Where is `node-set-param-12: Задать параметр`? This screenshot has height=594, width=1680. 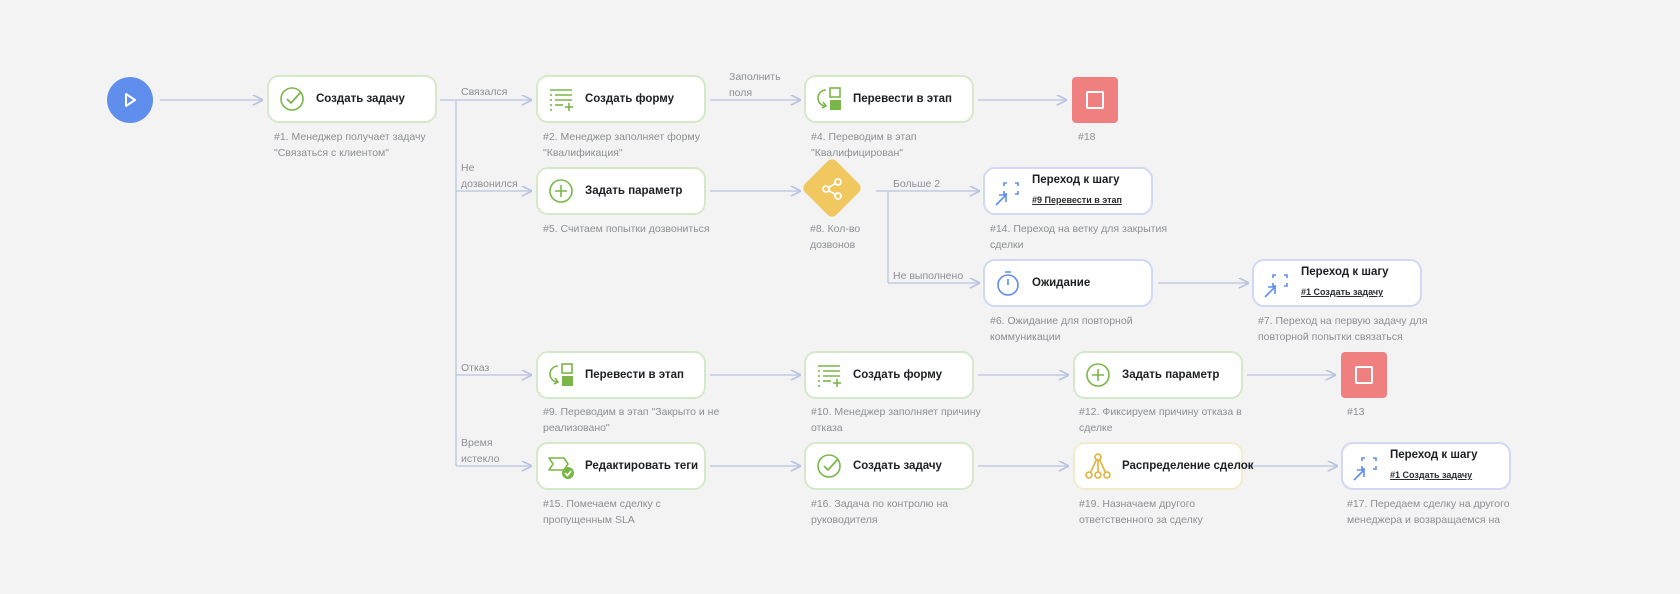 node-set-param-12: Задать параметр is located at coordinates (1158, 375).